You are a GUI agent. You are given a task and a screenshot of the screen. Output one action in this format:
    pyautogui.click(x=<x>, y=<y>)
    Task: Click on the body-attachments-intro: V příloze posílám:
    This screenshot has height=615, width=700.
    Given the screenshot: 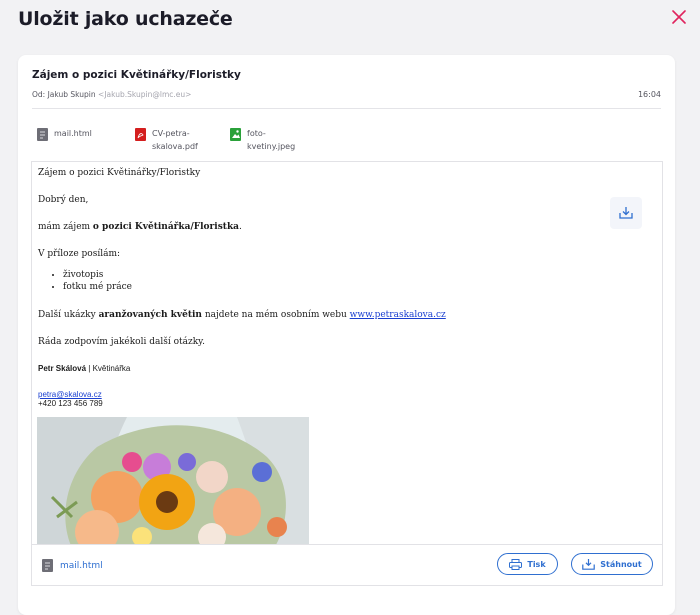 What is the action you would take?
    pyautogui.click(x=79, y=254)
    